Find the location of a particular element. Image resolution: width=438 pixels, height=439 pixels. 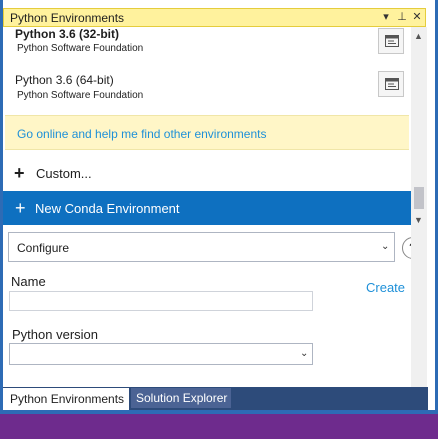

tab-label: Python Environments is located at coordinates (67, 399).